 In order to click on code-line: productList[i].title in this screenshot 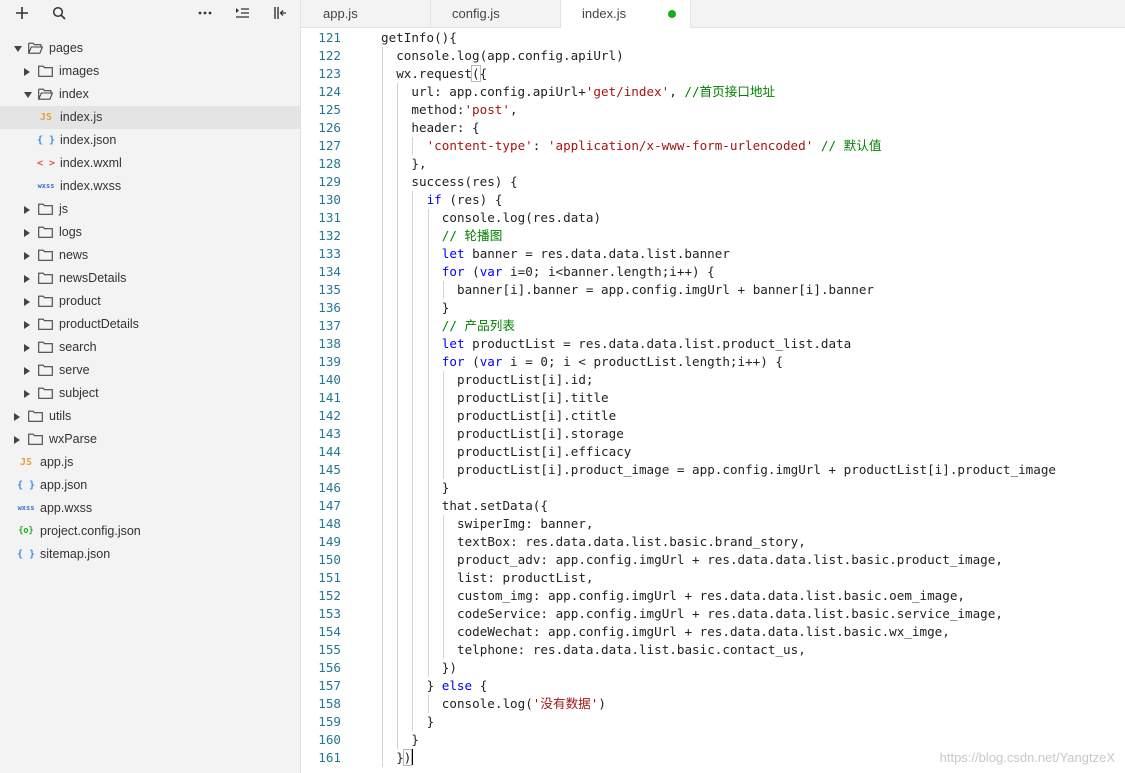, I will do `click(533, 398)`.